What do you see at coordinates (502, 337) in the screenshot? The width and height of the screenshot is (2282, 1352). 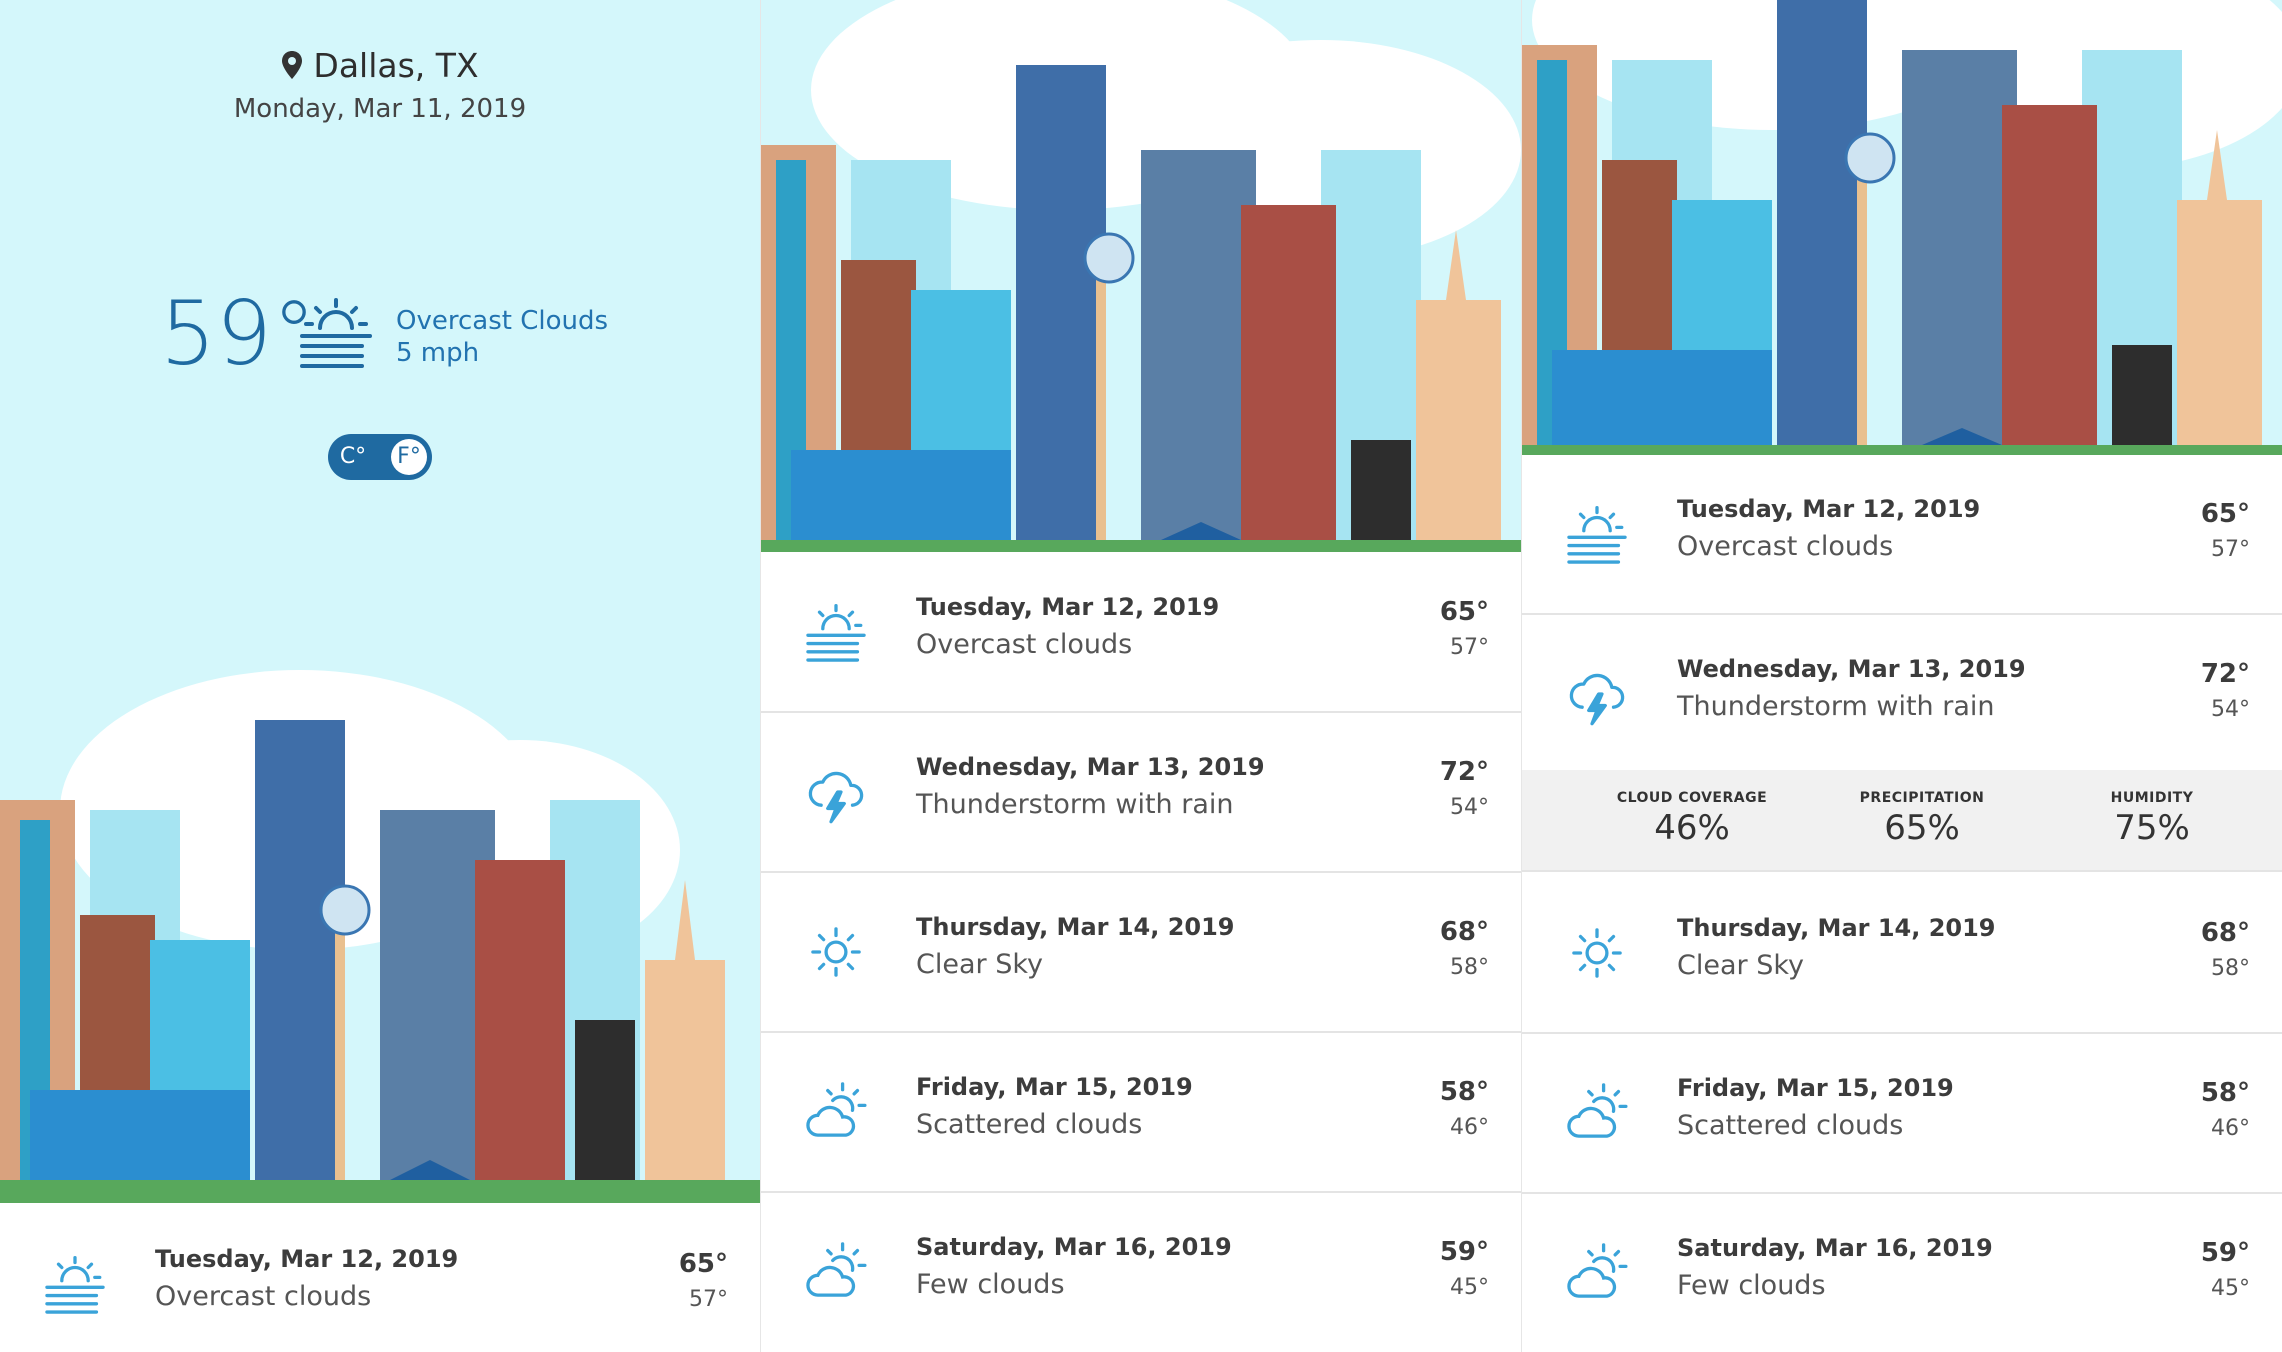 I see `current-description: Overcast Clouds 5 mph` at bounding box center [502, 337].